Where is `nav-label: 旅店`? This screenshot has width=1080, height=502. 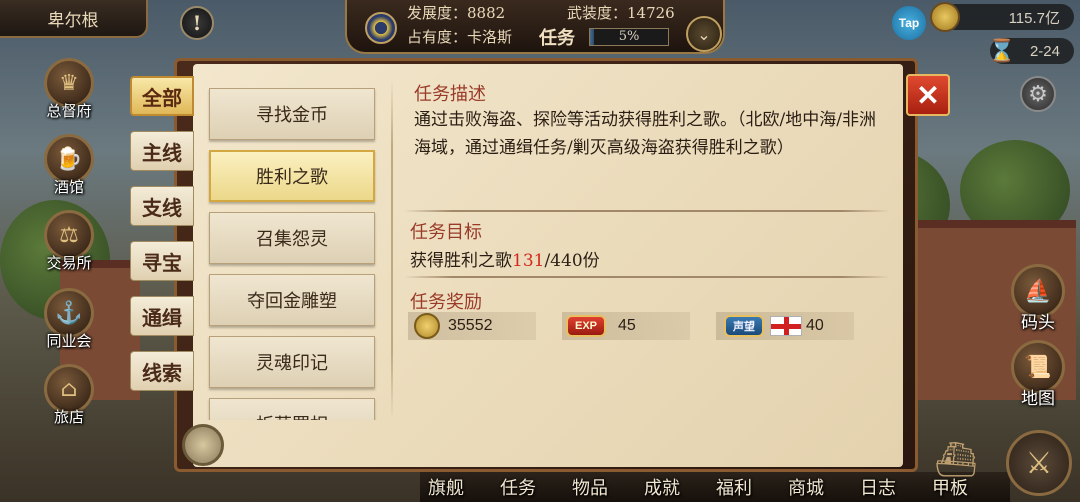
nav-label: 旅店 is located at coordinates (68, 417).